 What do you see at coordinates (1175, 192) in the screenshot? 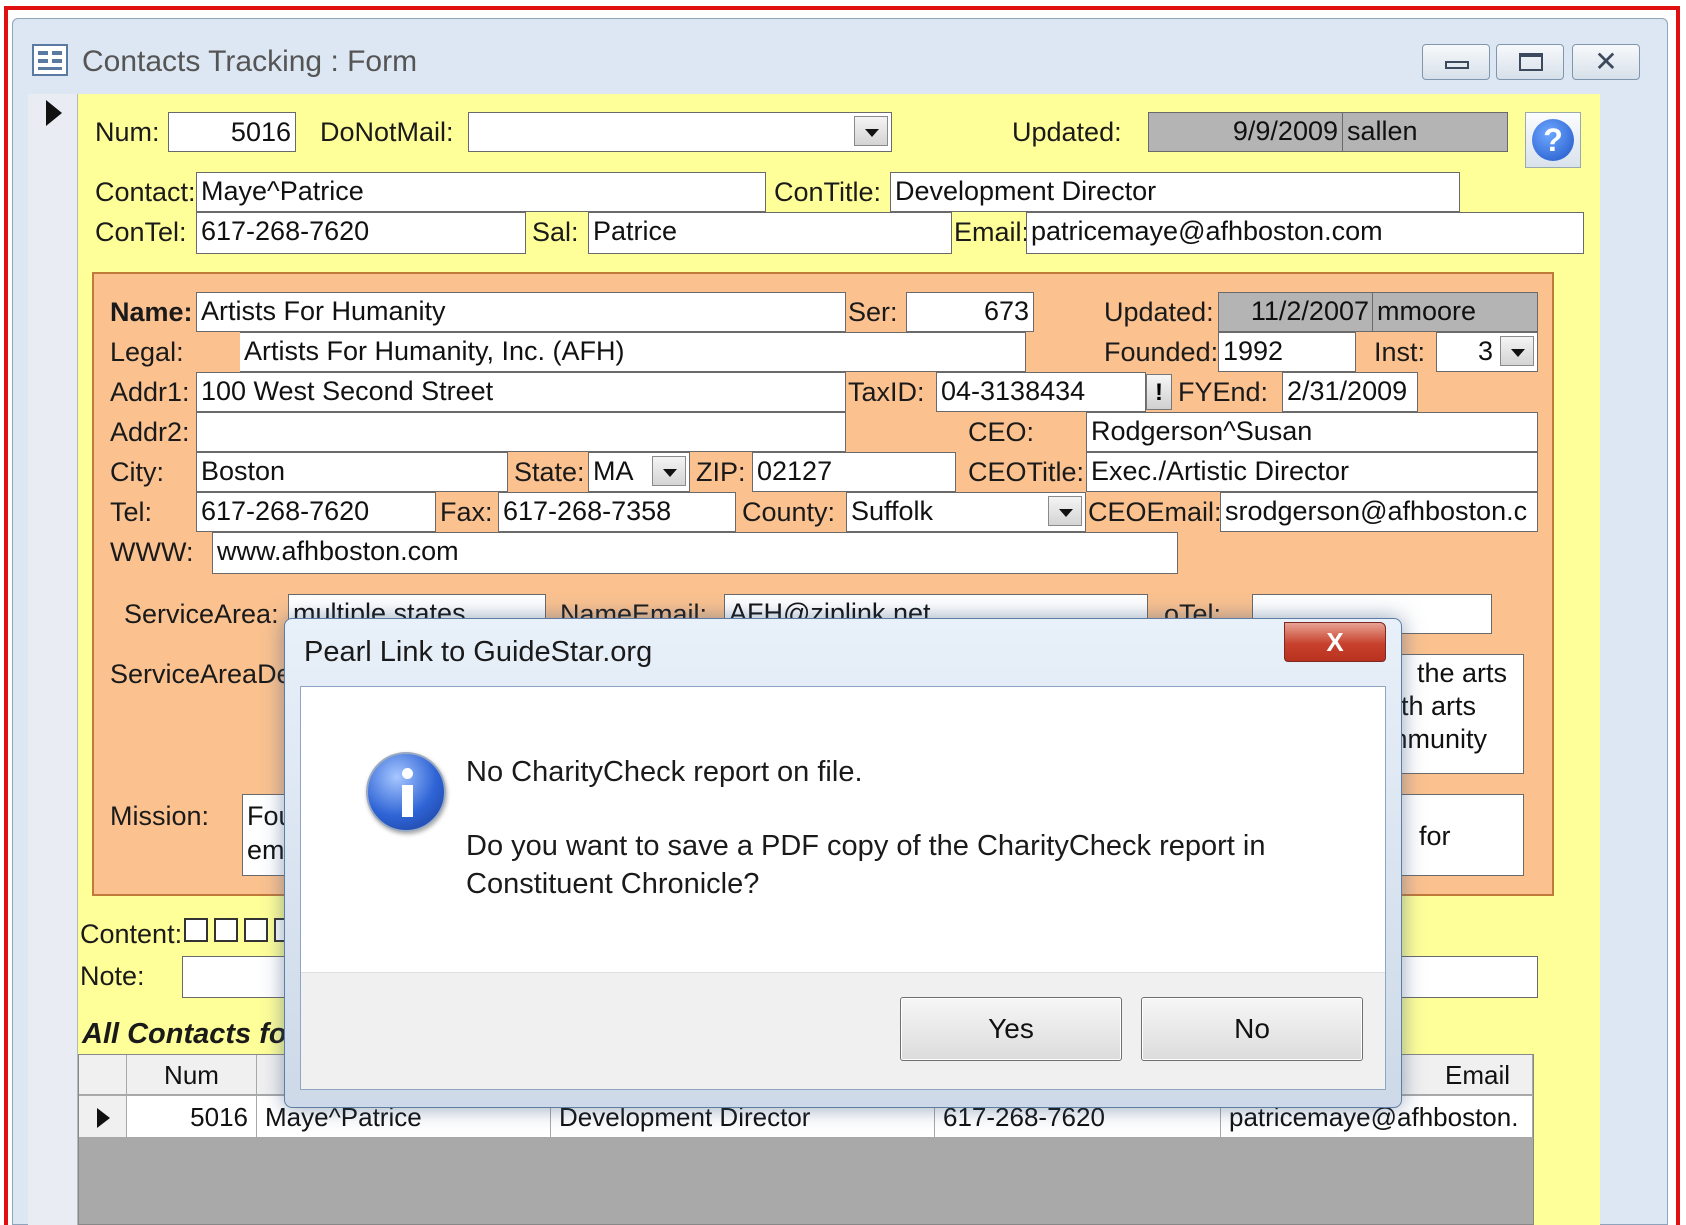
I see `contitle-field: Development Director` at bounding box center [1175, 192].